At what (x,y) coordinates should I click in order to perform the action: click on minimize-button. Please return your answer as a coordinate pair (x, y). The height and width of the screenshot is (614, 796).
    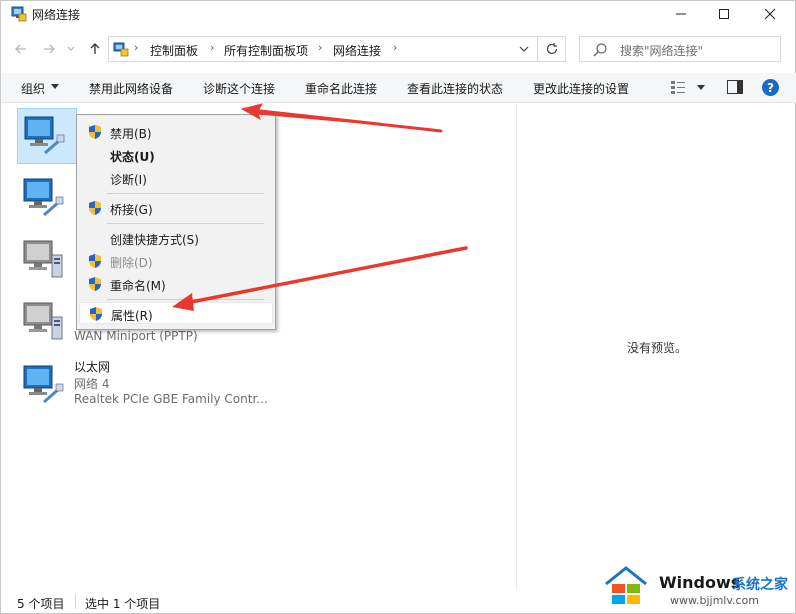
    Looking at the image, I should click on (681, 14).